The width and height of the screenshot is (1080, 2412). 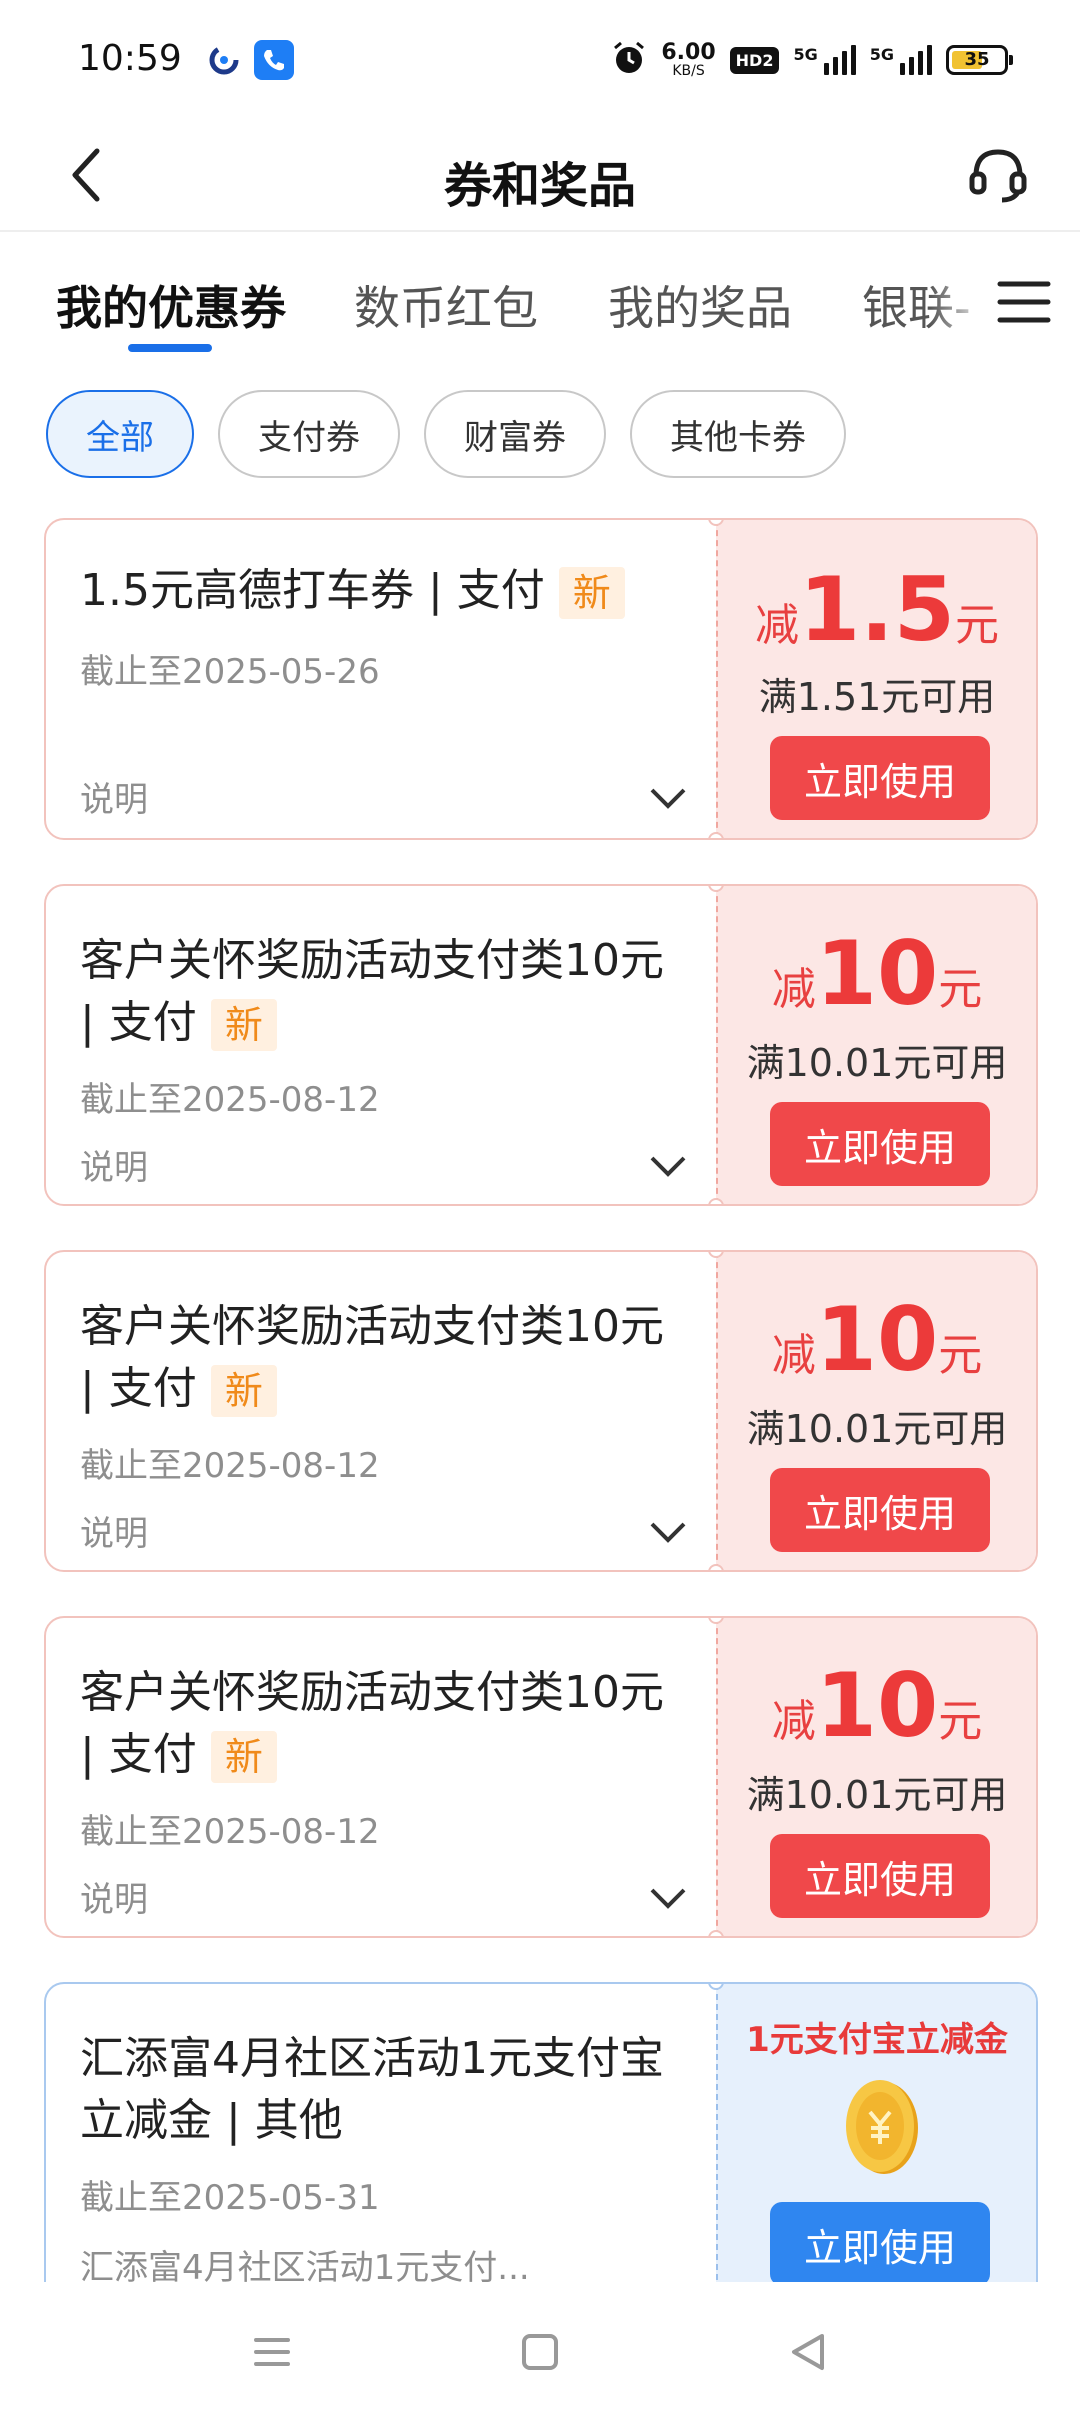 I want to click on app-notification-icon, so click(x=224, y=60).